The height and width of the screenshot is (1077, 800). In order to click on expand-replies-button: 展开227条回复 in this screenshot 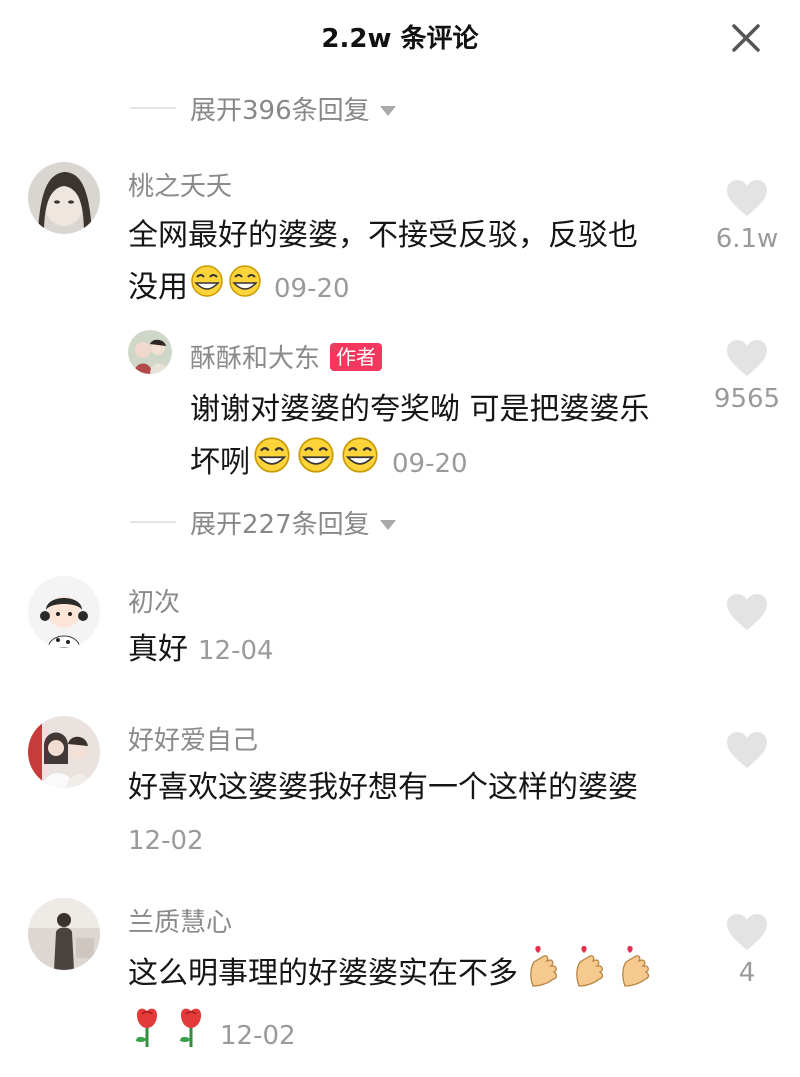, I will do `click(400, 522)`.